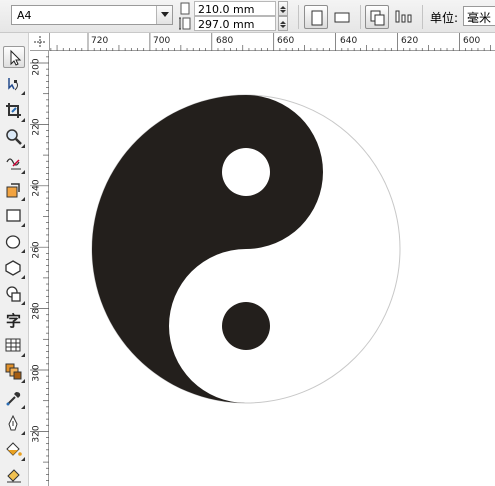 This screenshot has width=495, height=486. Describe the element at coordinates (14, 268) in the screenshot. I see `polygon-tool` at that location.